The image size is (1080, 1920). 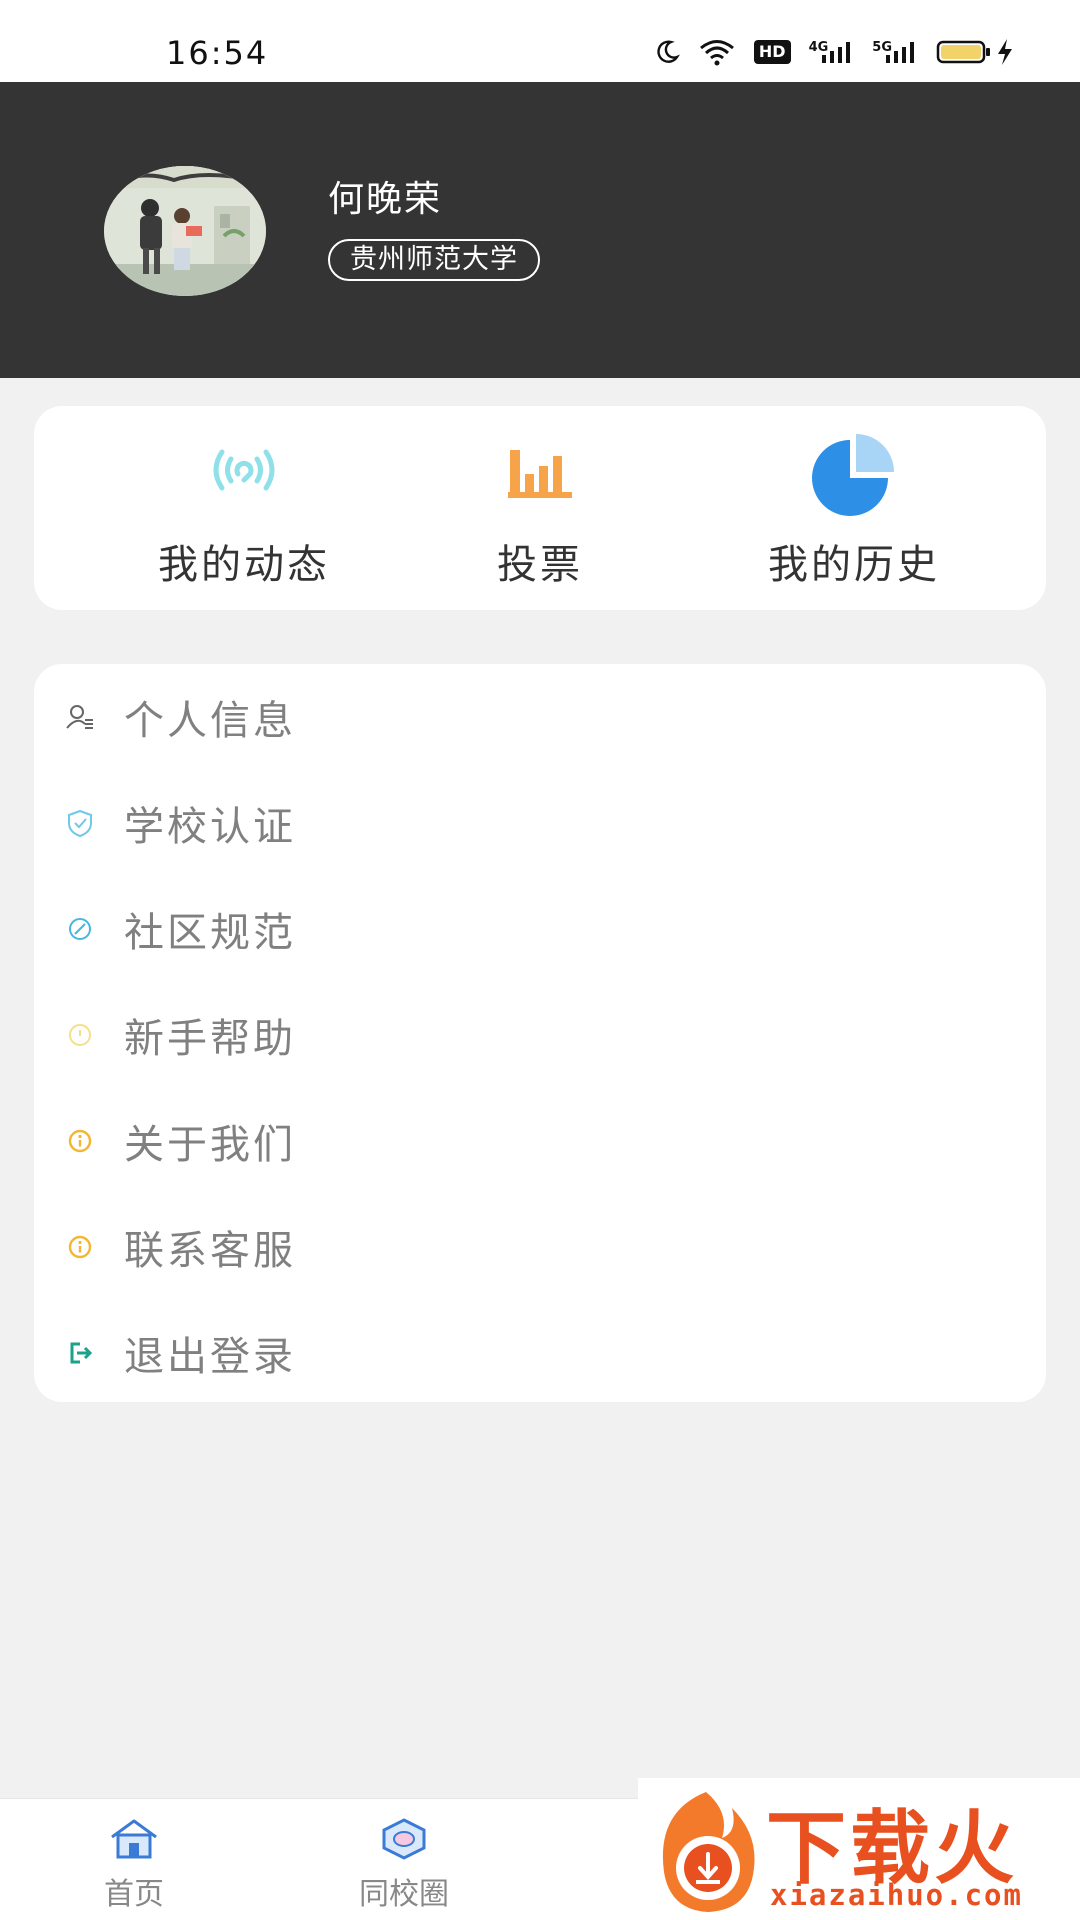 I want to click on quick-action-my-history: 我的历史, so click(x=854, y=508).